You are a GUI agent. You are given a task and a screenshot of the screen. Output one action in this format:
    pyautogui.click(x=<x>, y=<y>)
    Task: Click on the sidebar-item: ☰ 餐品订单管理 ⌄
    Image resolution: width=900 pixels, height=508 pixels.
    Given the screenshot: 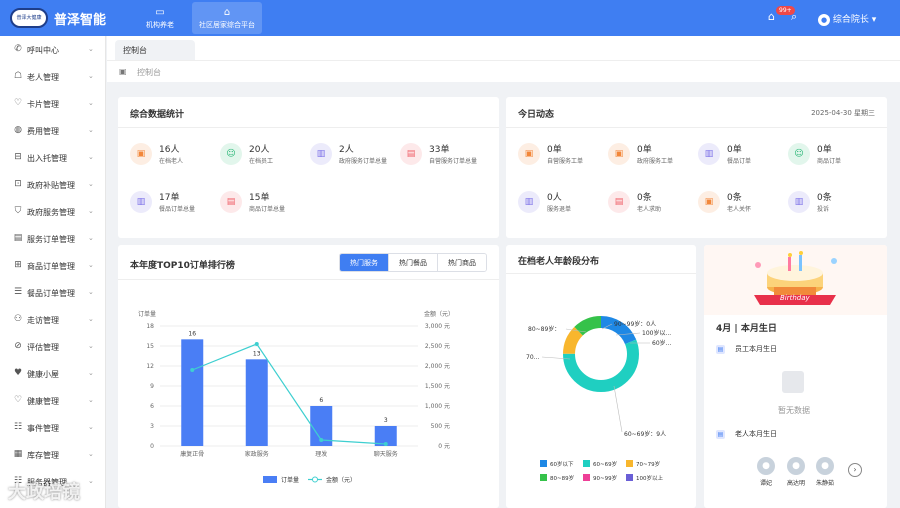 What is the action you would take?
    pyautogui.click(x=52, y=292)
    